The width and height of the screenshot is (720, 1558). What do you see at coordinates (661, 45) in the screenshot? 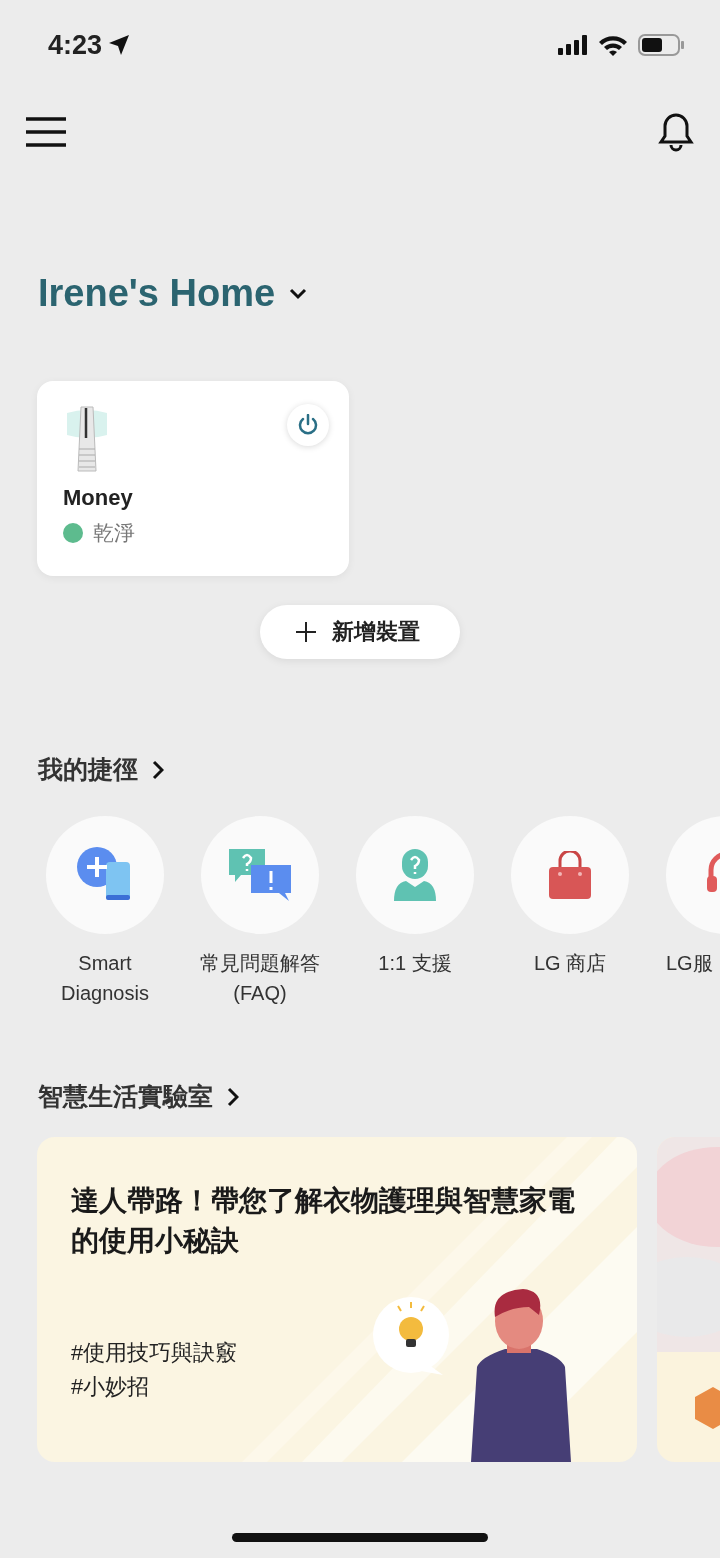
I see `battery-icon` at bounding box center [661, 45].